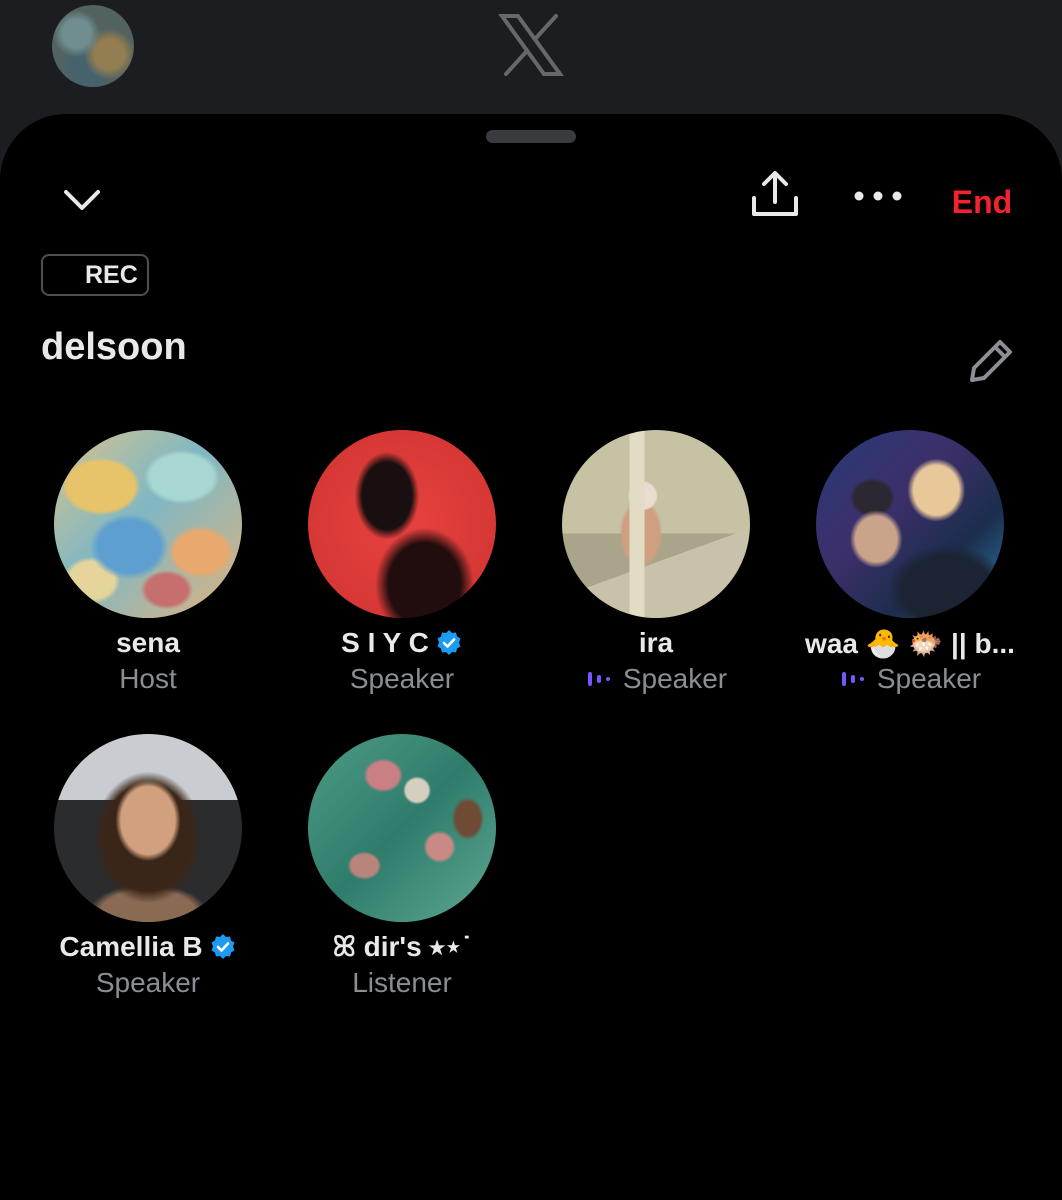  I want to click on participant-name: sena, so click(148, 642).